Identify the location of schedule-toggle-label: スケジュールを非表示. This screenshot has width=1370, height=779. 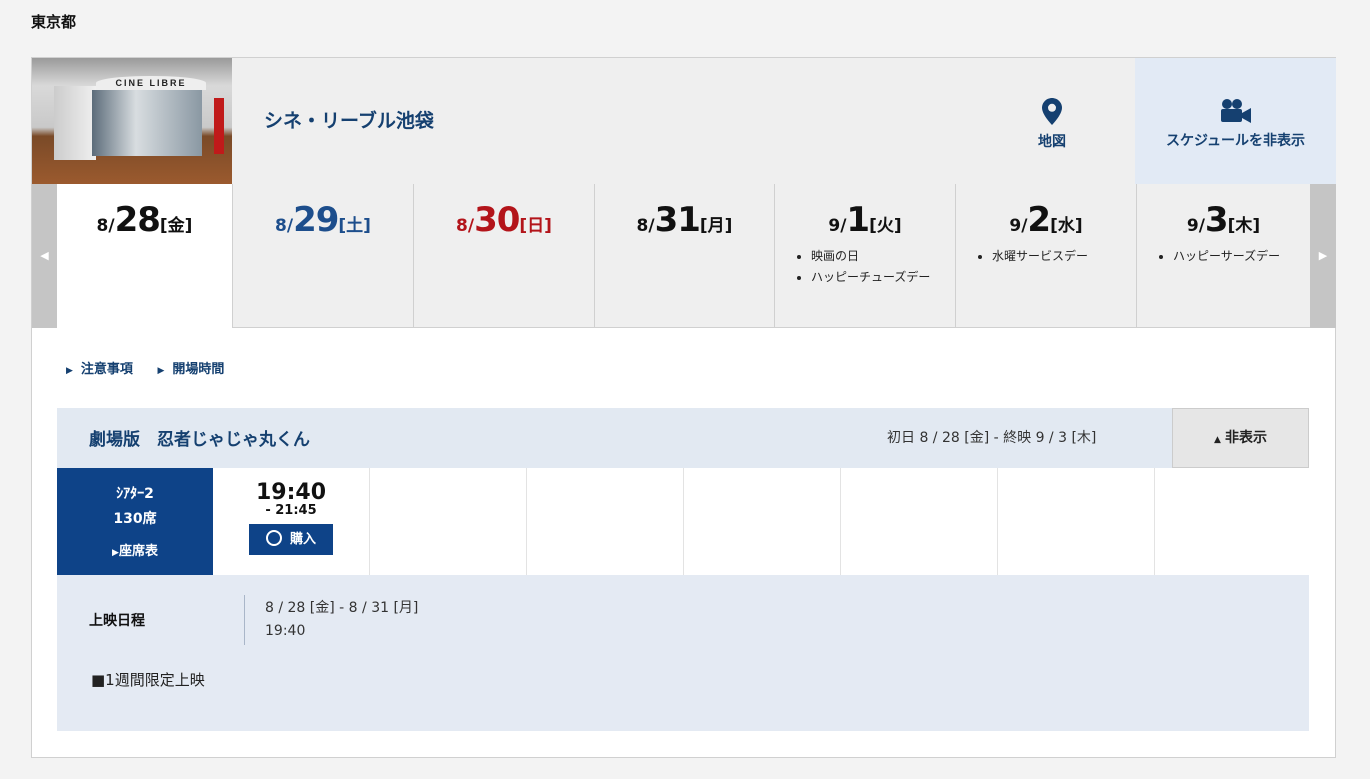
(1235, 141).